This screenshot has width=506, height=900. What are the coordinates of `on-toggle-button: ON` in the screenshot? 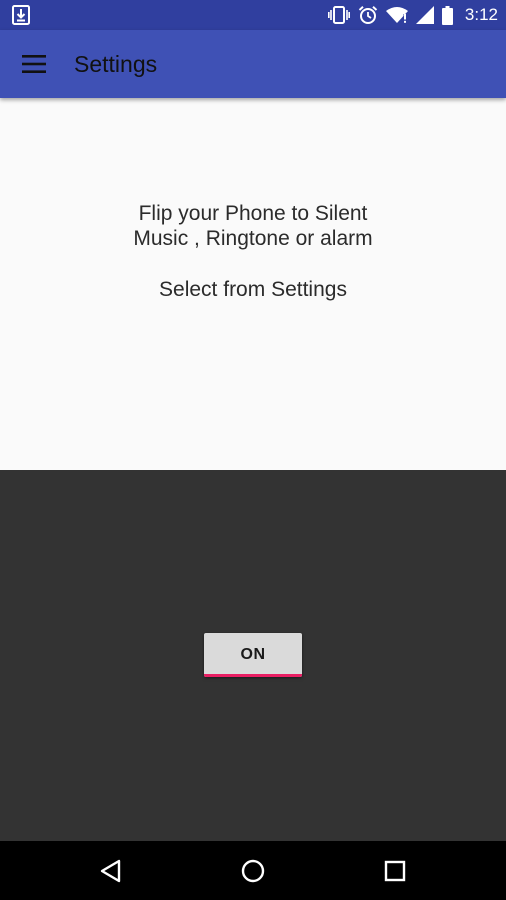 It's located at (253, 655).